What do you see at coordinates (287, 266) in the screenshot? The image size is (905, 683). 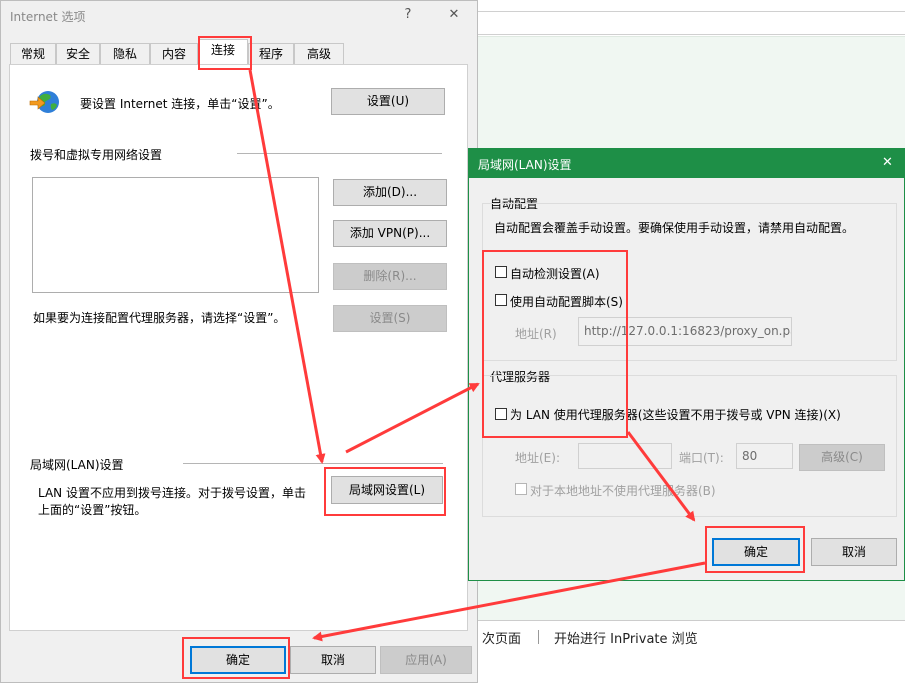 I see `arrow-tab-to-lan-button` at bounding box center [287, 266].